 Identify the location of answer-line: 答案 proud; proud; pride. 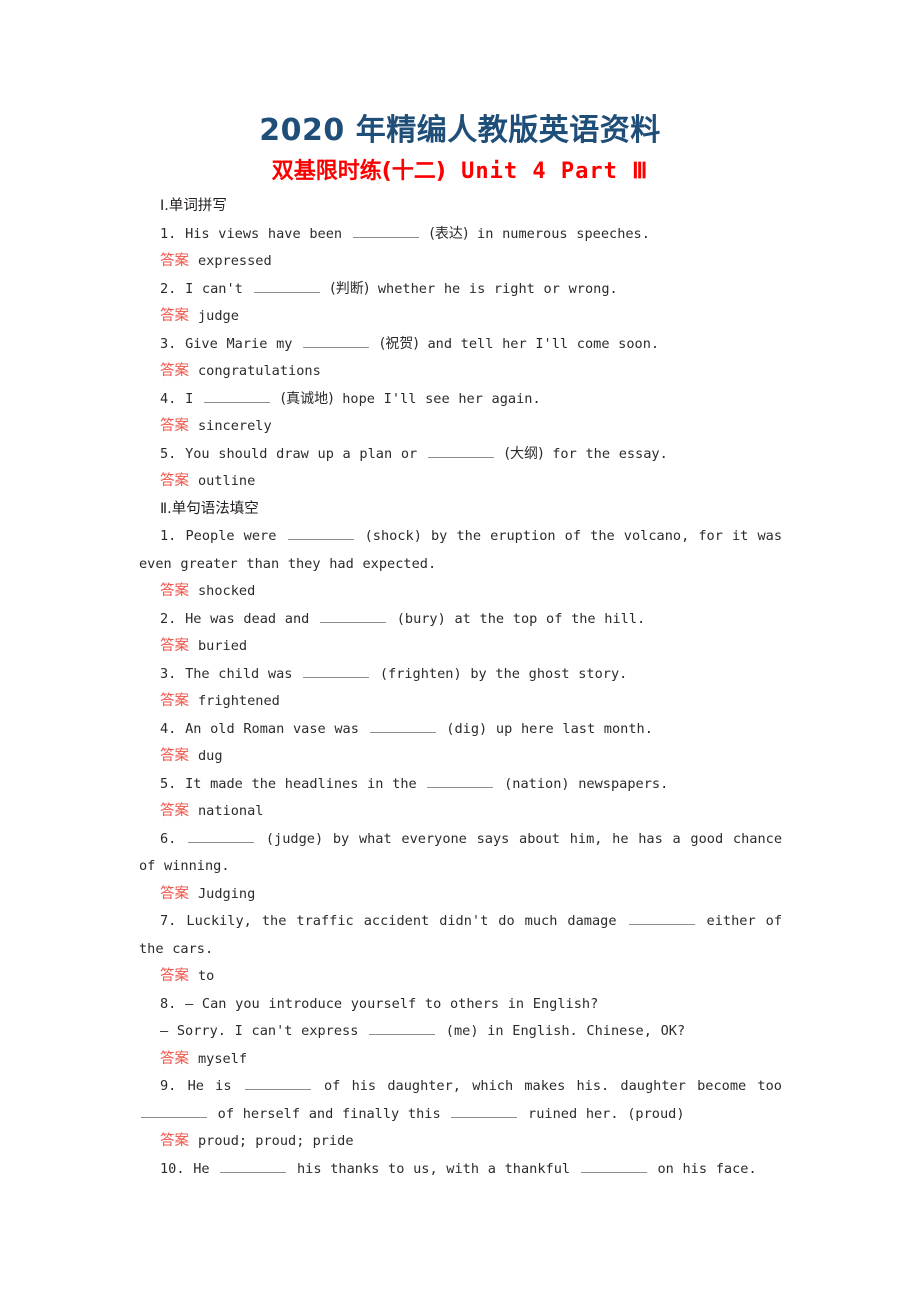
(460, 1142).